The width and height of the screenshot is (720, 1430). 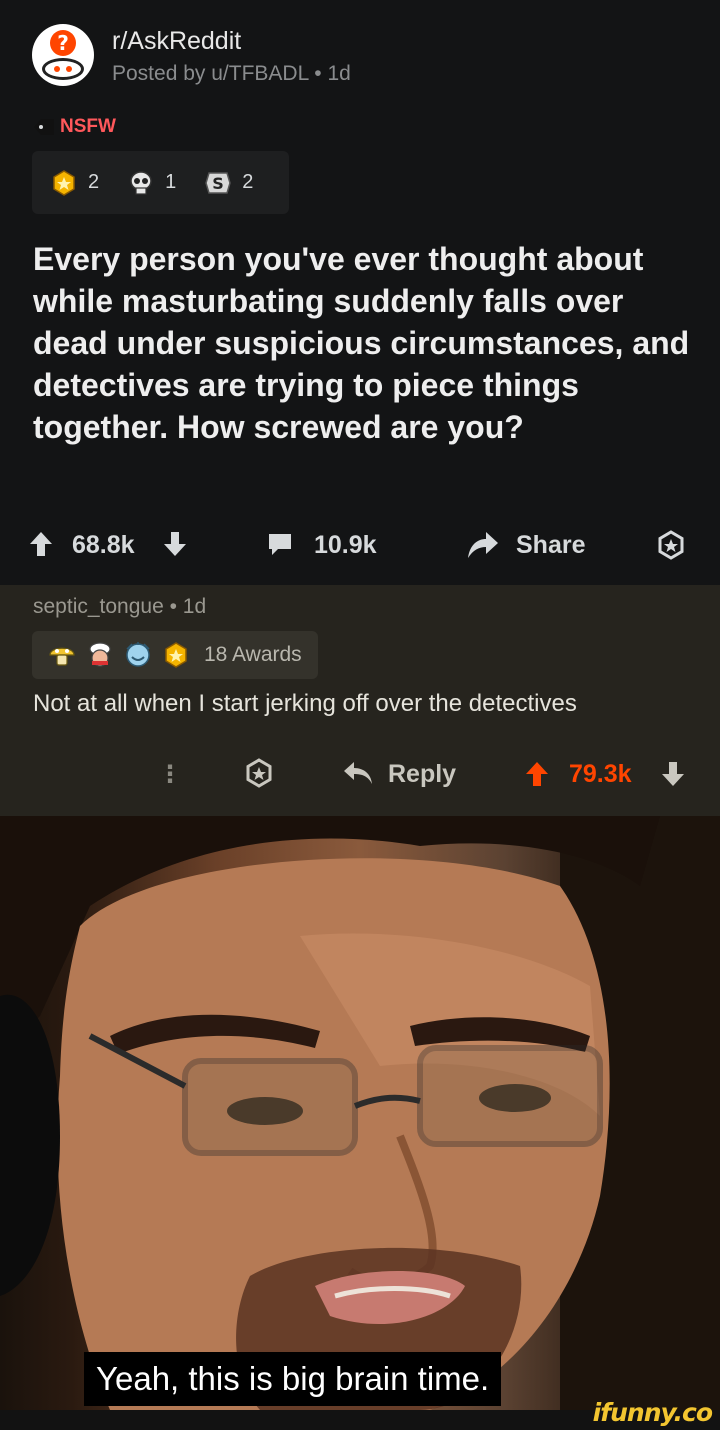 I want to click on nsfw-tag: NSFW, so click(x=75, y=127).